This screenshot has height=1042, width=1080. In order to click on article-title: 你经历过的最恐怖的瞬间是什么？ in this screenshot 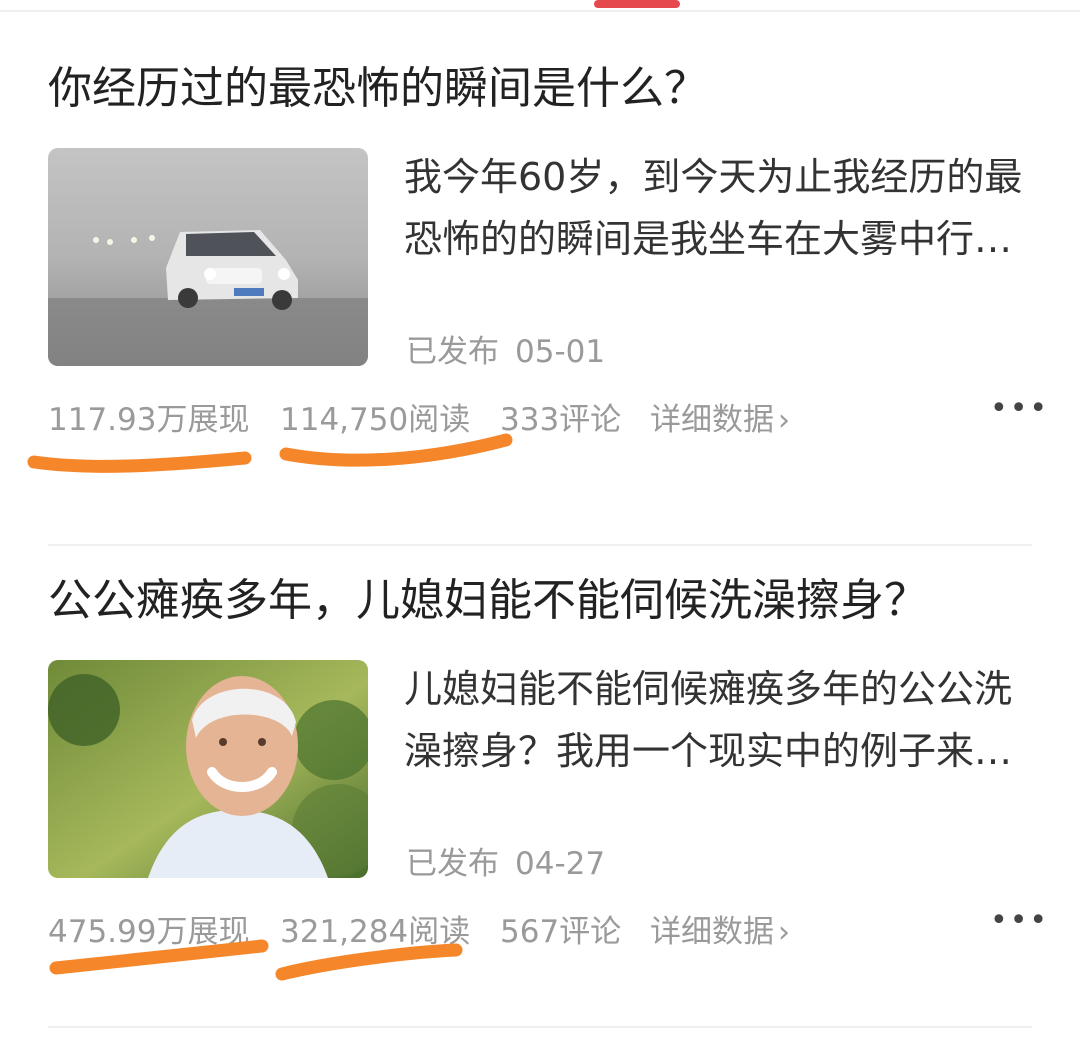, I will do `click(548, 89)`.